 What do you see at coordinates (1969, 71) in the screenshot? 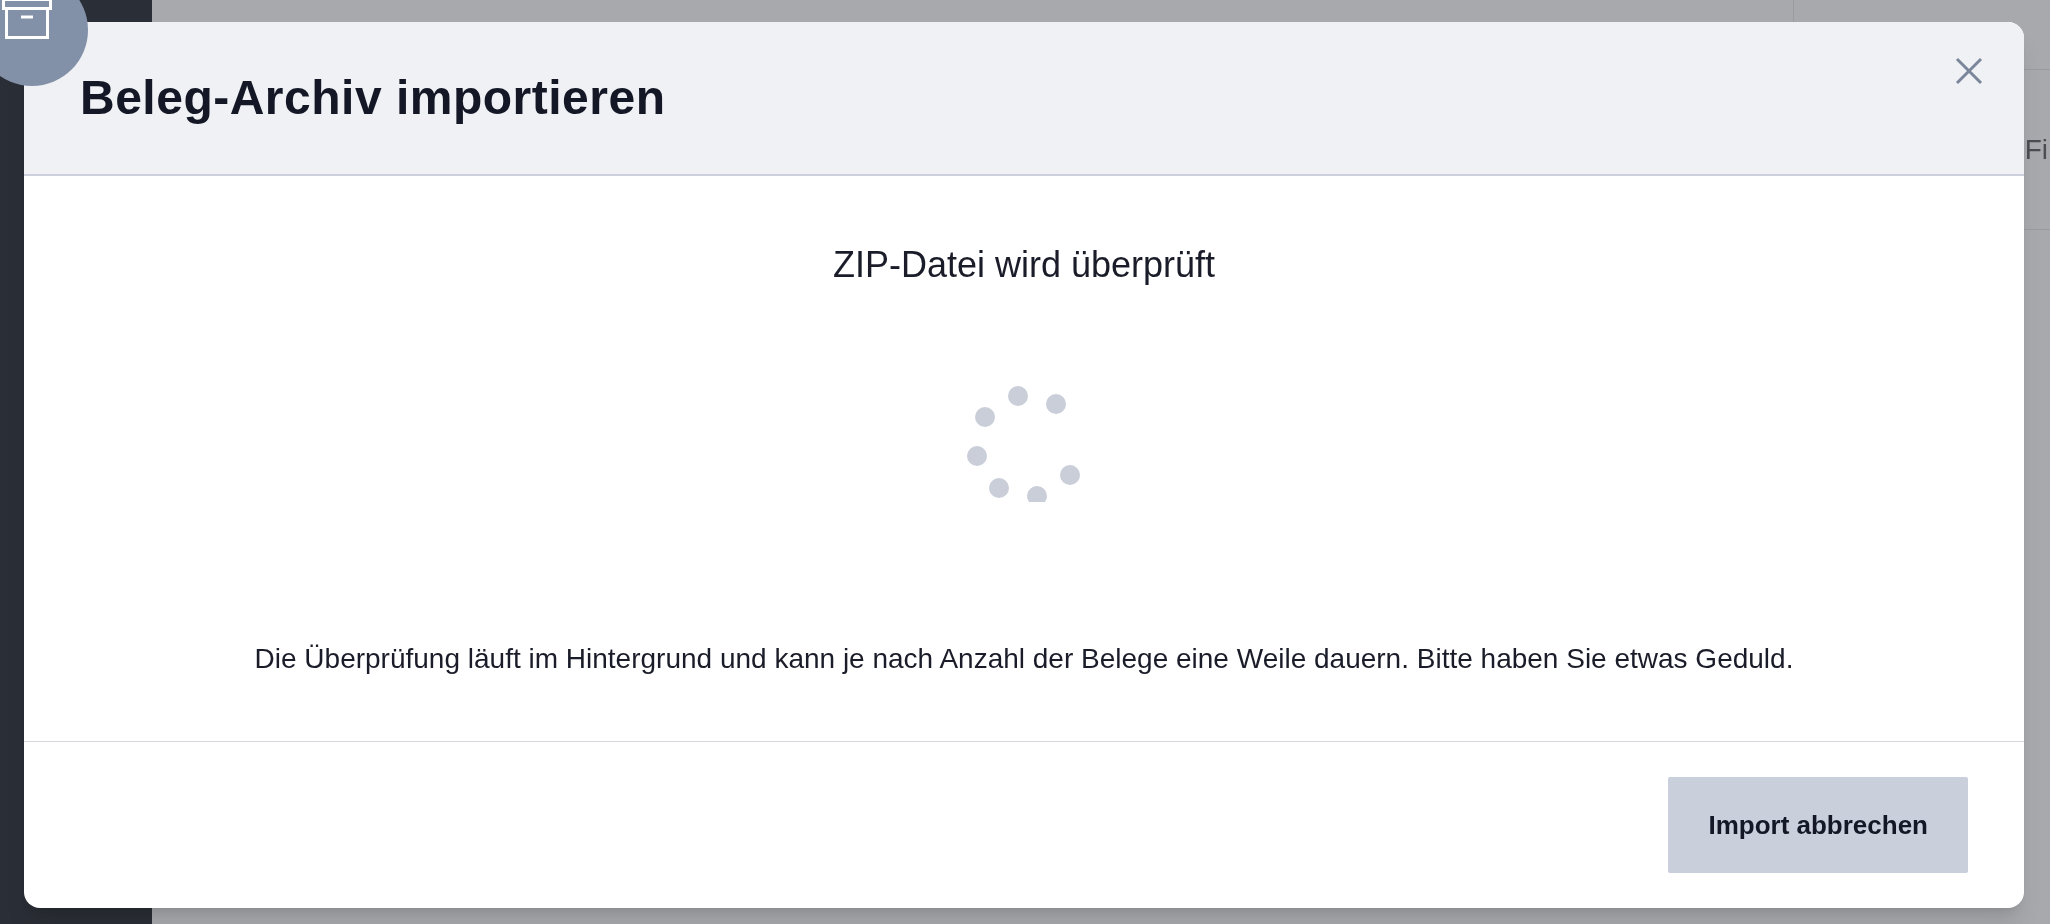
I see `close-icon` at bounding box center [1969, 71].